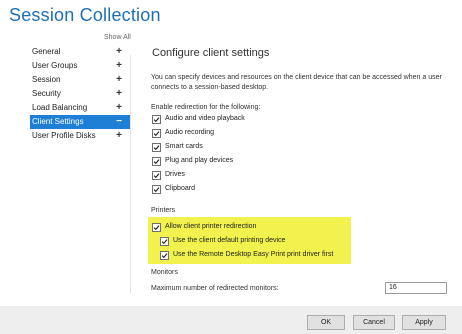 The height and width of the screenshot is (334, 462). I want to click on checkbox-allow-printer-redirection: Allow client printer redirection, so click(204, 227).